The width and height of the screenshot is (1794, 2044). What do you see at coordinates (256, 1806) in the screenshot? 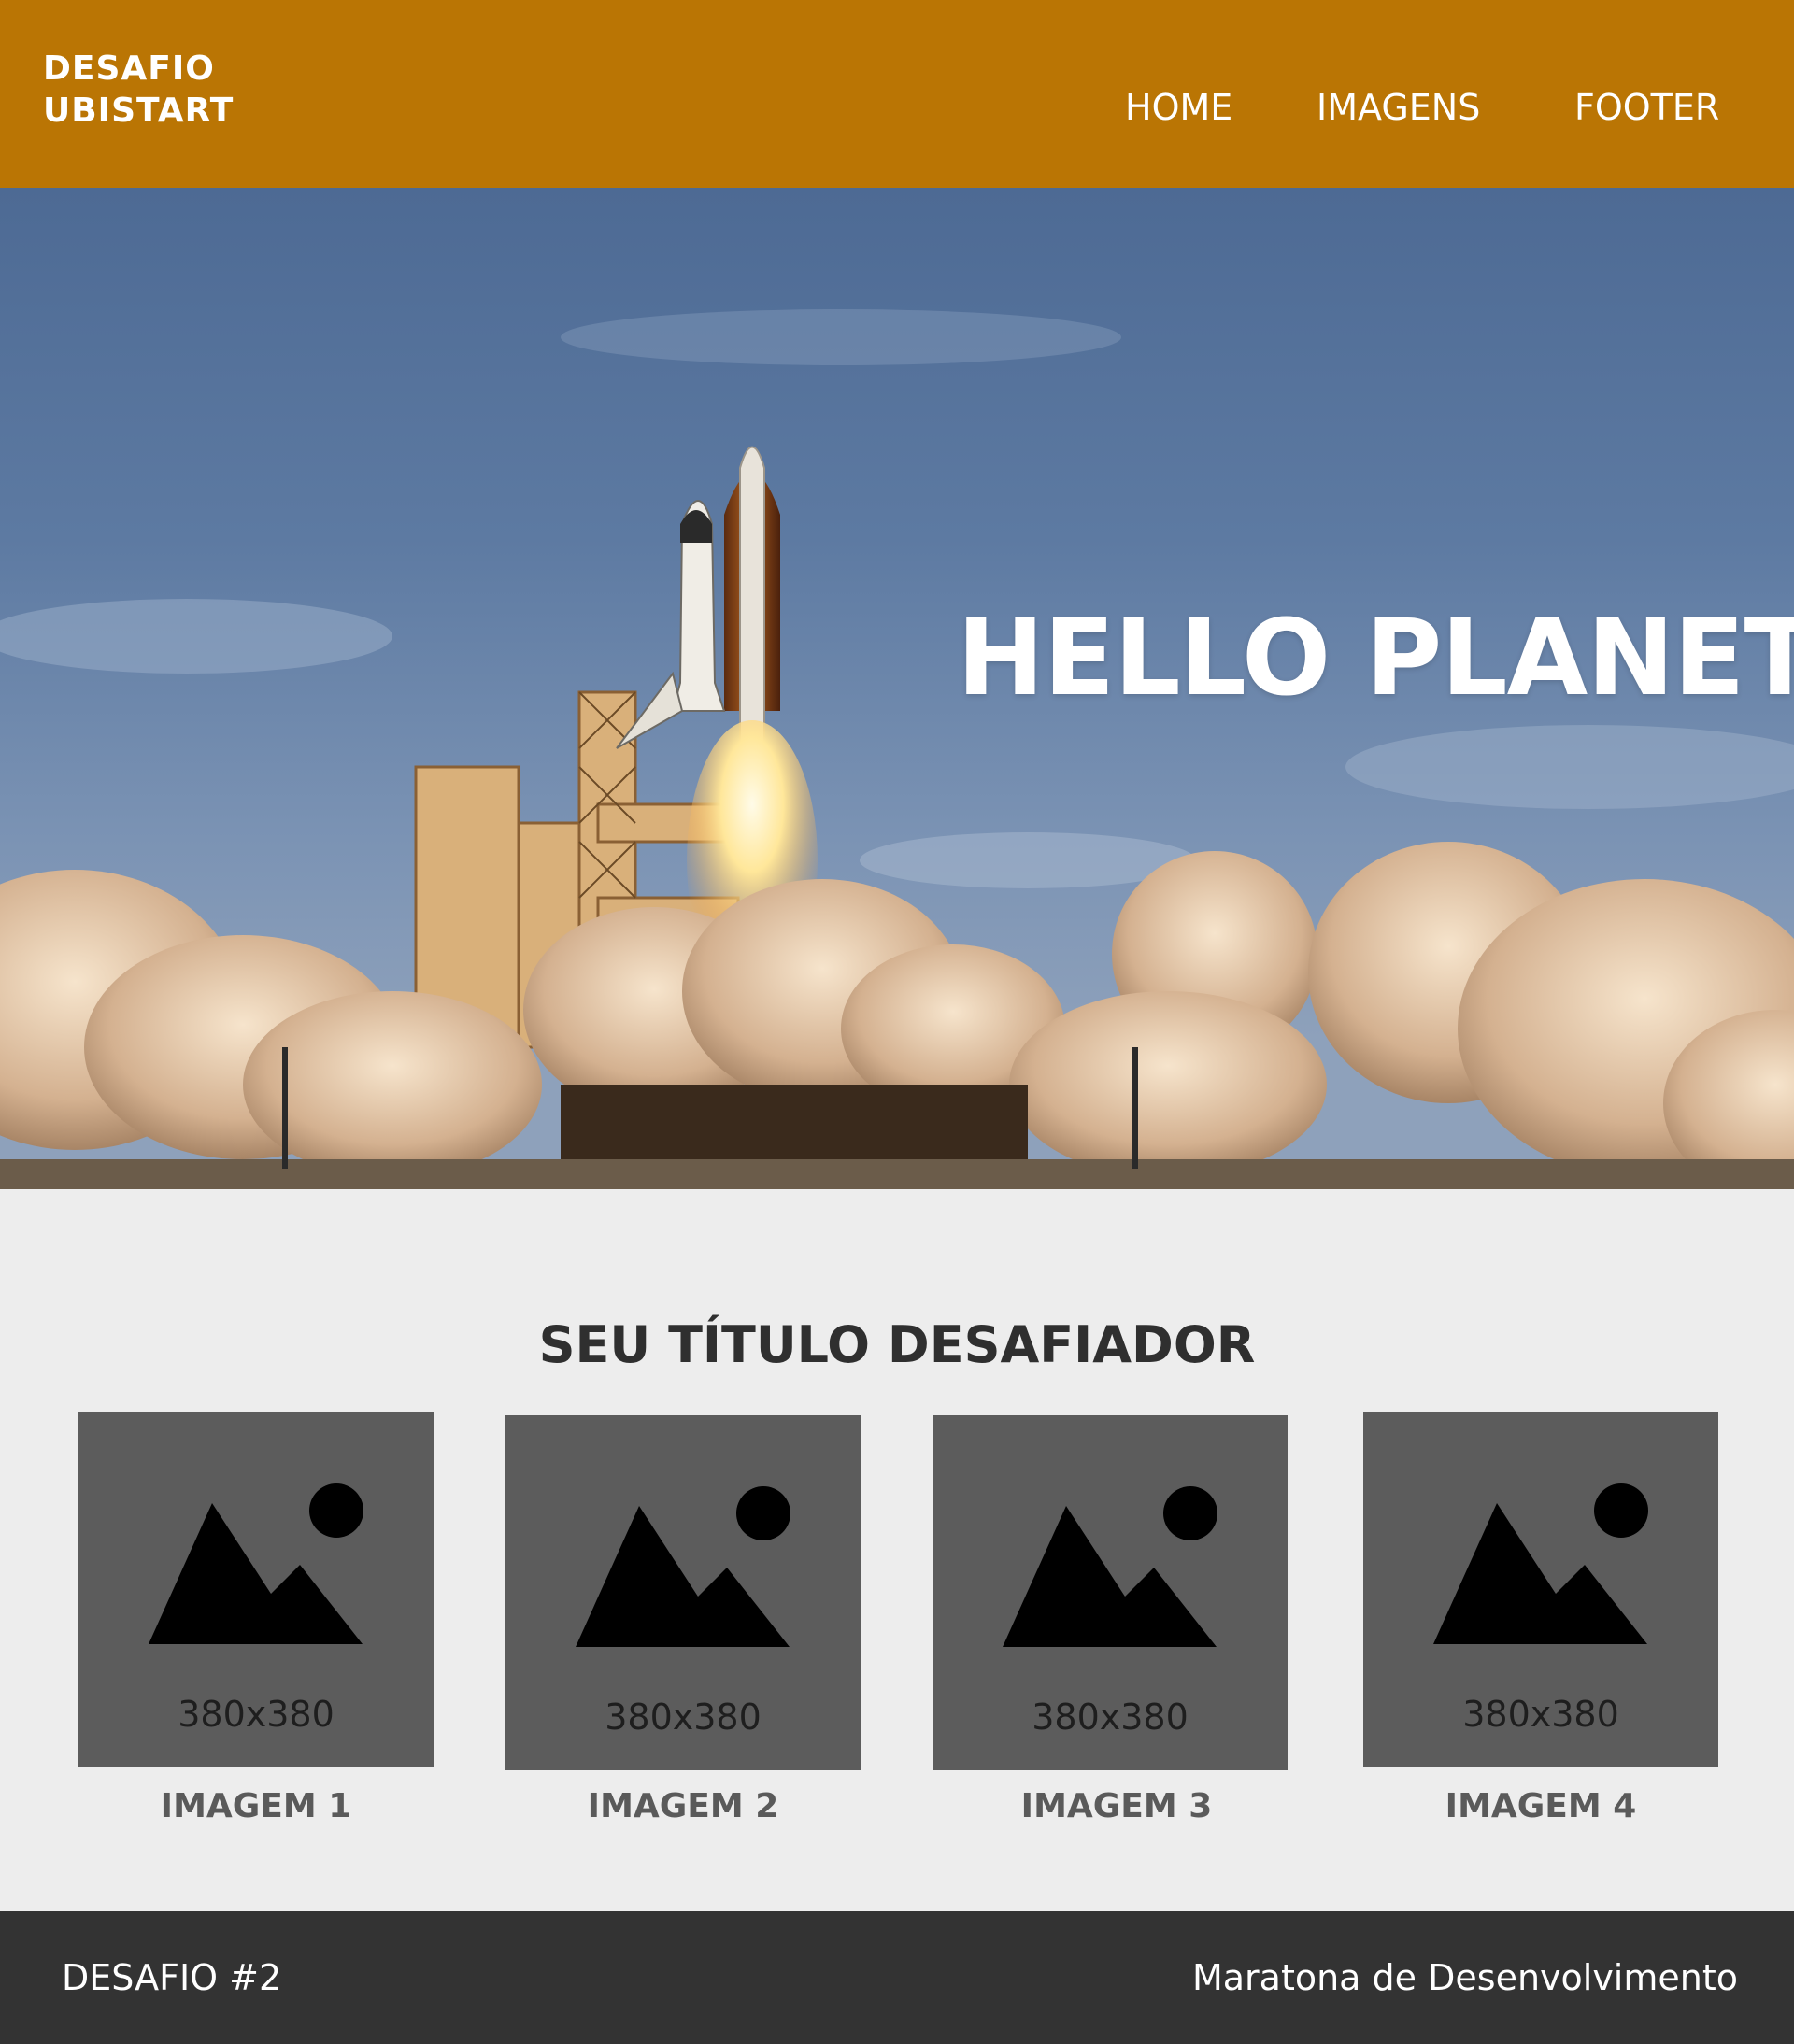
I see `card-label: IMAGEM 1` at bounding box center [256, 1806].